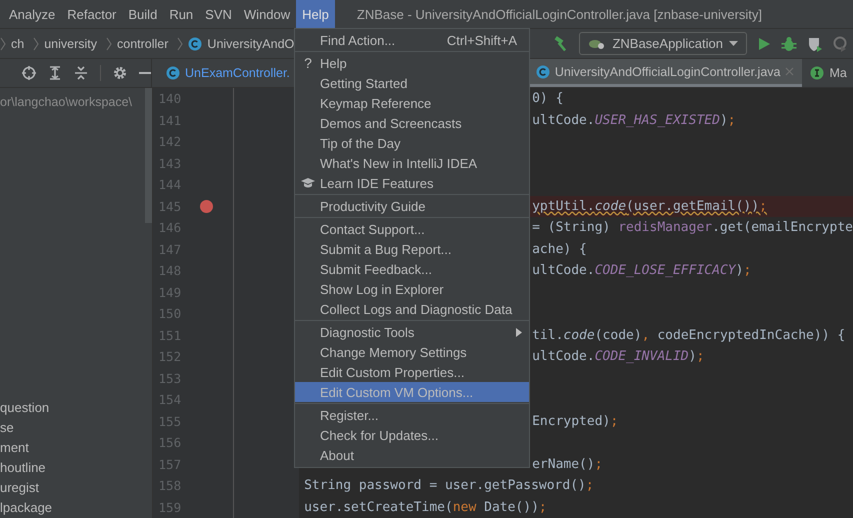 This screenshot has width=853, height=518. What do you see at coordinates (308, 63) in the screenshot?
I see `question-mark-icon: ?` at bounding box center [308, 63].